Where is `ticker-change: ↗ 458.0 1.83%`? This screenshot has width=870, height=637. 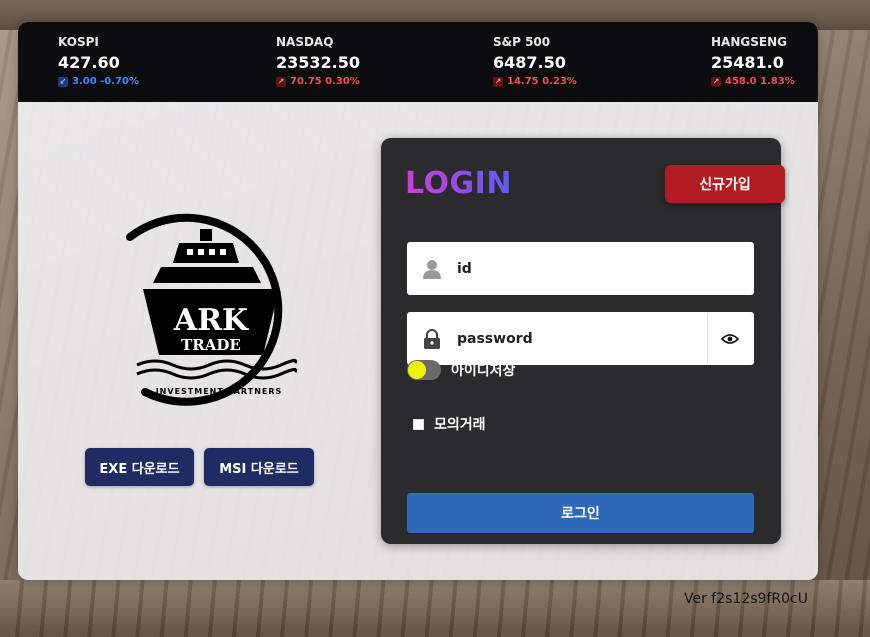
ticker-change: ↗ 458.0 1.83% is located at coordinates (764, 81).